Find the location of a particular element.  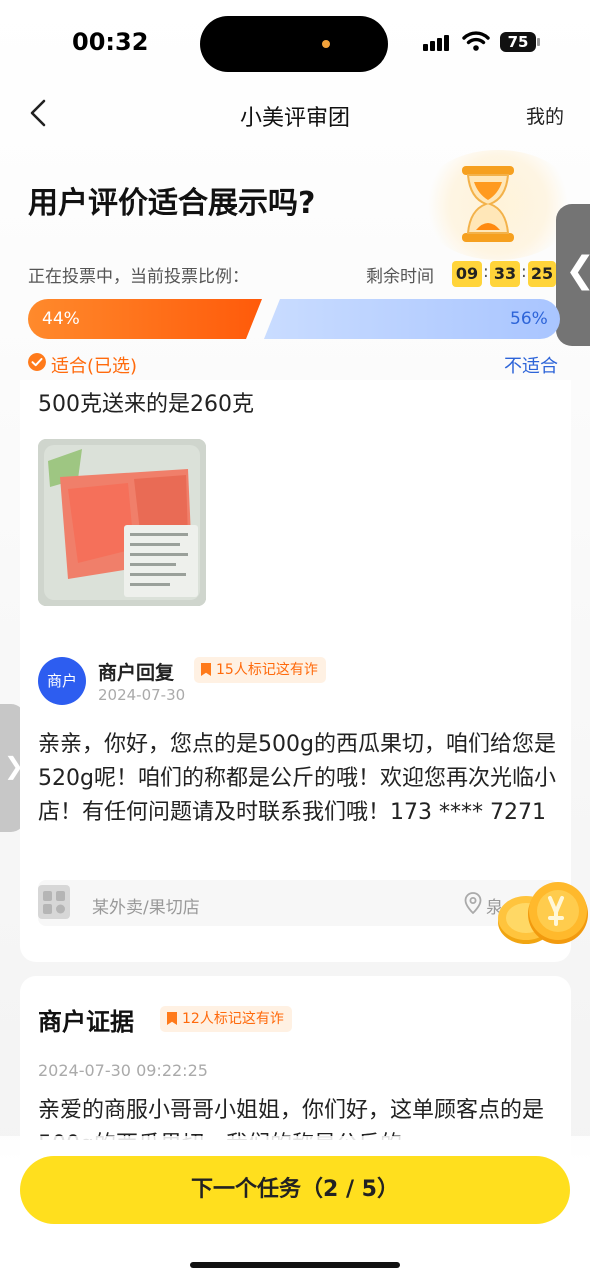

cellular-signal-icon is located at coordinates (439, 42).